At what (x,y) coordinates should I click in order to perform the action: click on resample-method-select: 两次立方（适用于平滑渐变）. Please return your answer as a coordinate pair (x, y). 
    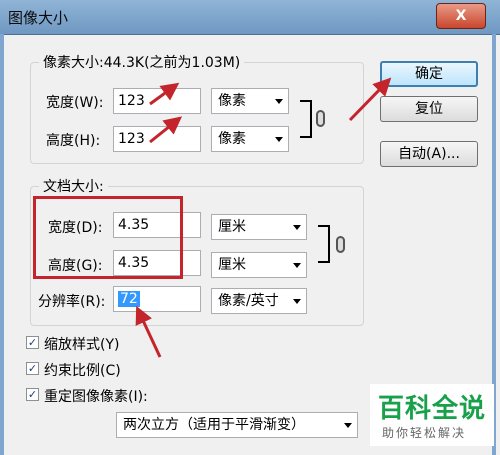
    Looking at the image, I should click on (237, 425).